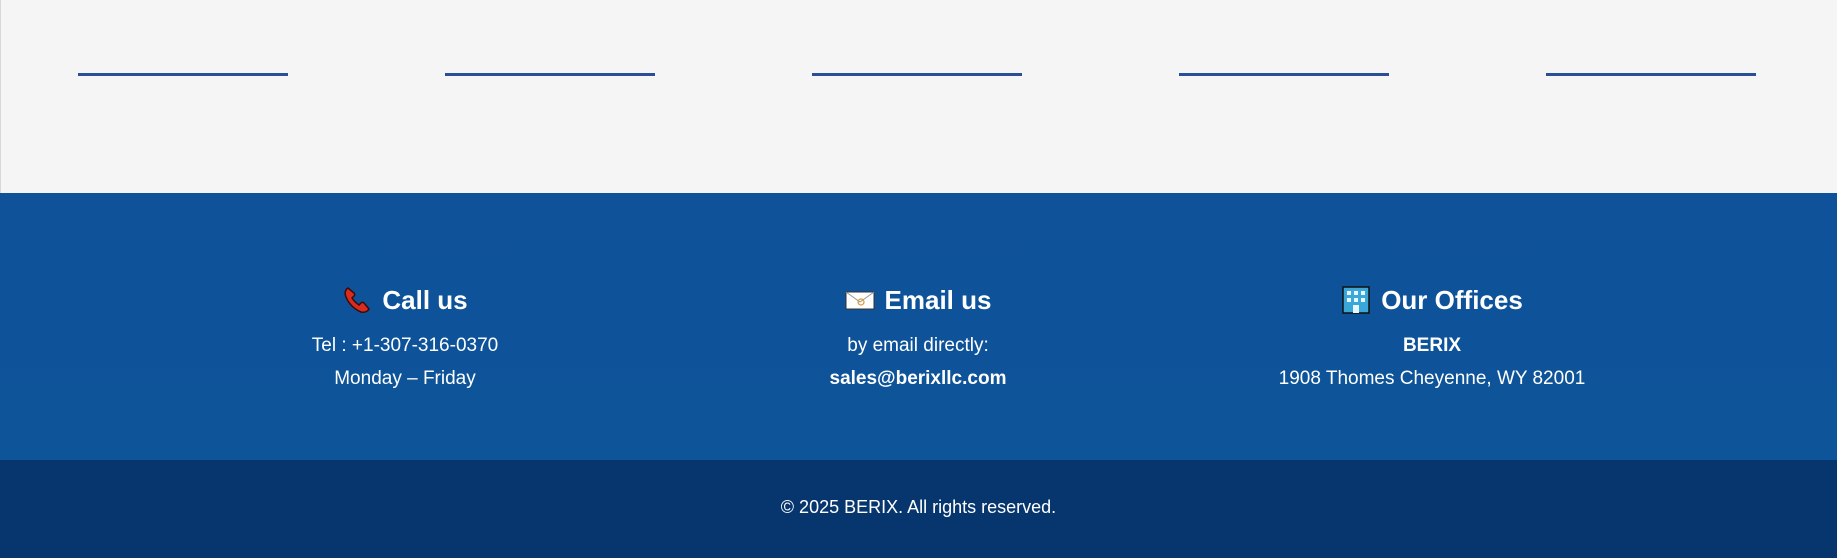  What do you see at coordinates (1432, 378) in the screenshot?
I see `office-address: 1908 Thomes Cheyenne, WY 82001` at bounding box center [1432, 378].